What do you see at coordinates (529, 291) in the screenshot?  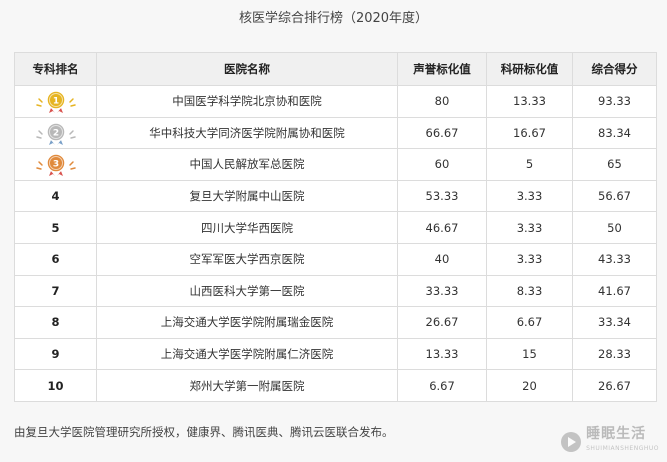 I see `research-cell: 8.33` at bounding box center [529, 291].